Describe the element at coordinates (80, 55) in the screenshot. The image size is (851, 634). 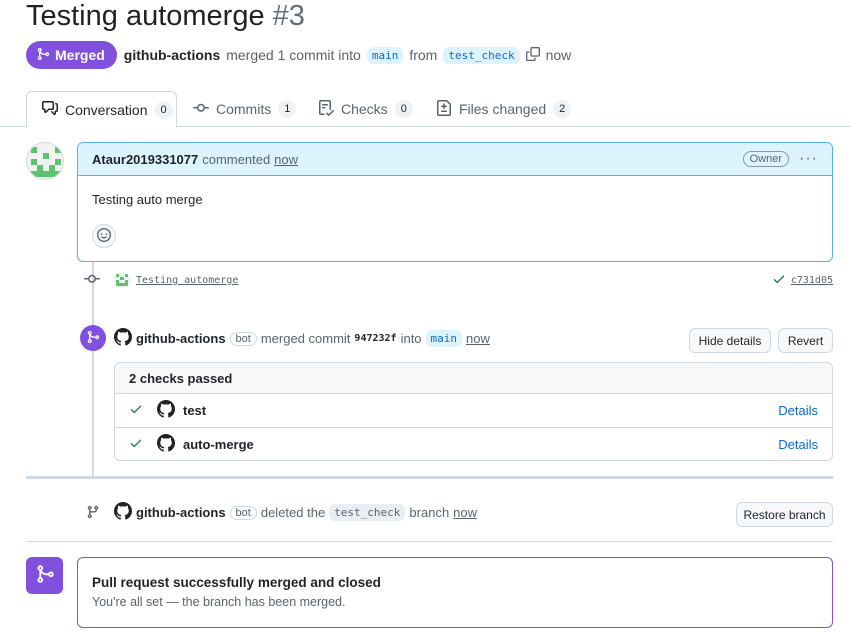
I see `merged-state-label: Merged` at that location.